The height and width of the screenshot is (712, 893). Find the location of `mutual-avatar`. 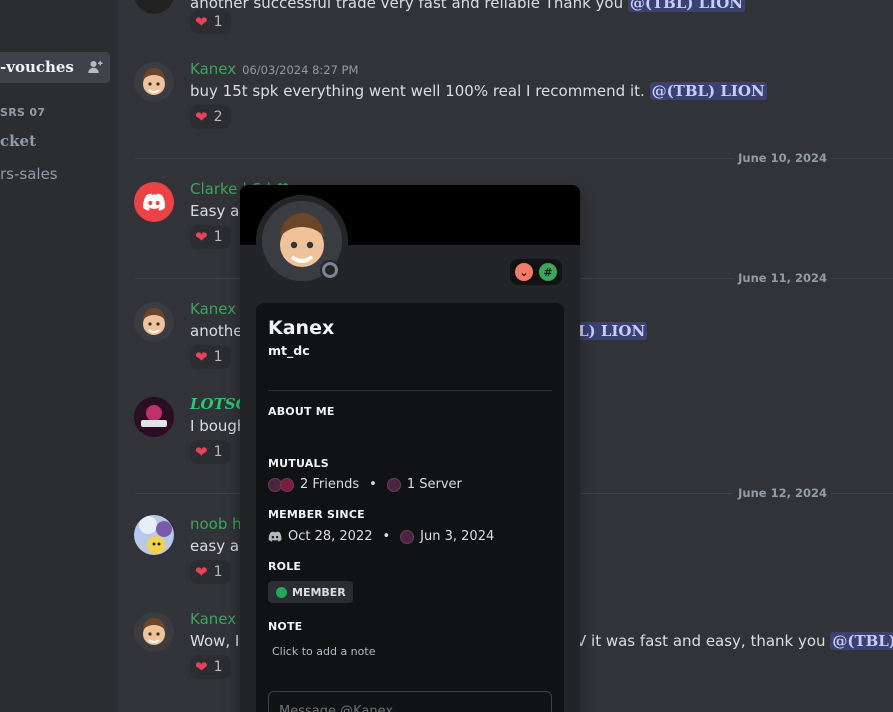

mutual-avatar is located at coordinates (287, 484).